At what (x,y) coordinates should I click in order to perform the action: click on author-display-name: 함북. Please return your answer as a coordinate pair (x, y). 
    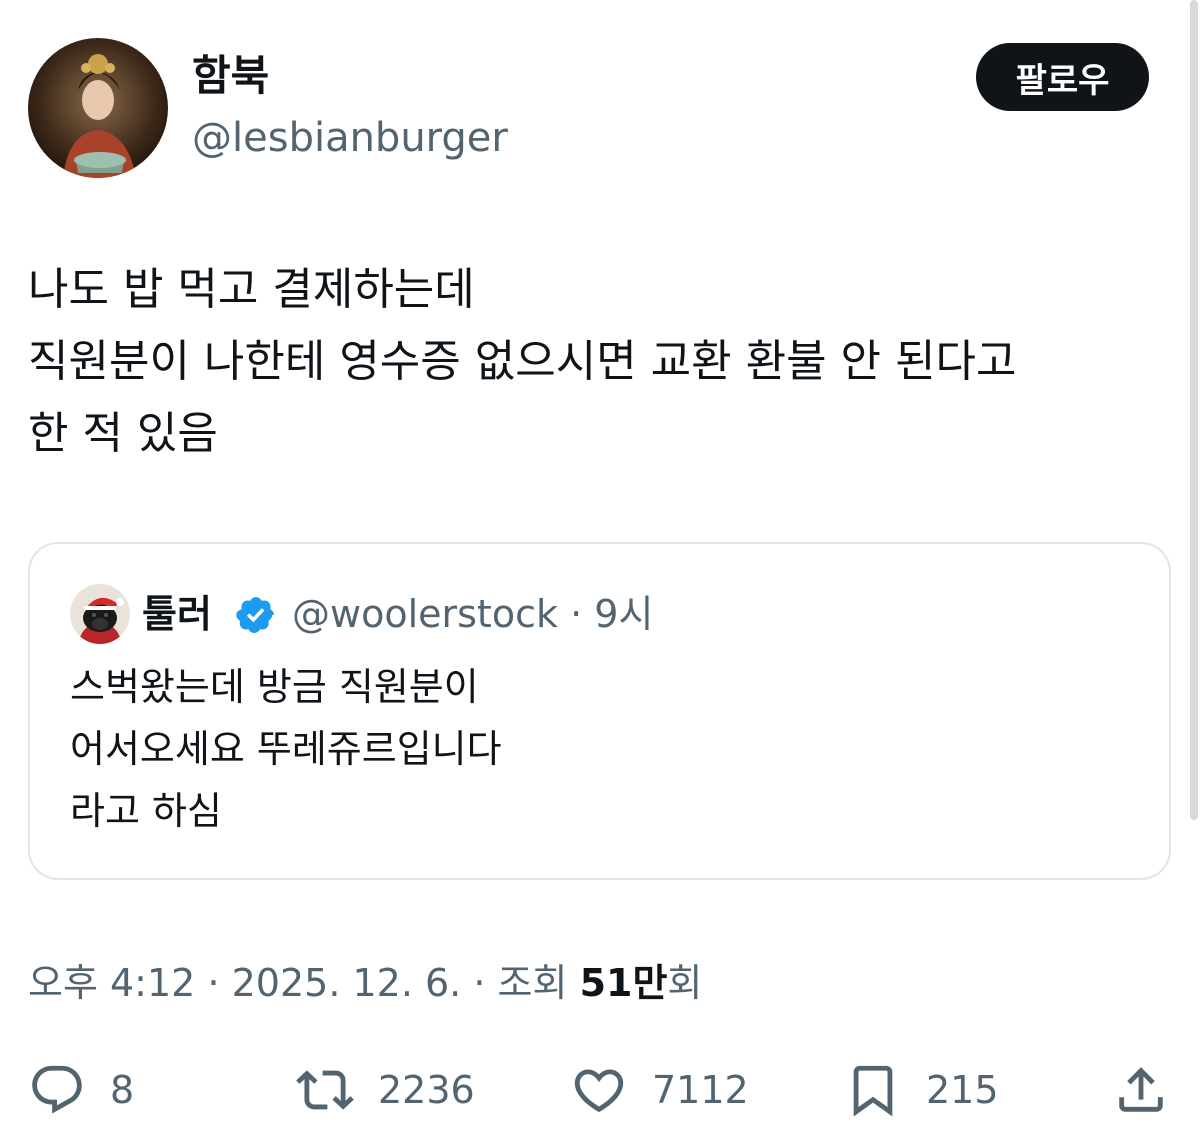
    Looking at the image, I should click on (230, 76).